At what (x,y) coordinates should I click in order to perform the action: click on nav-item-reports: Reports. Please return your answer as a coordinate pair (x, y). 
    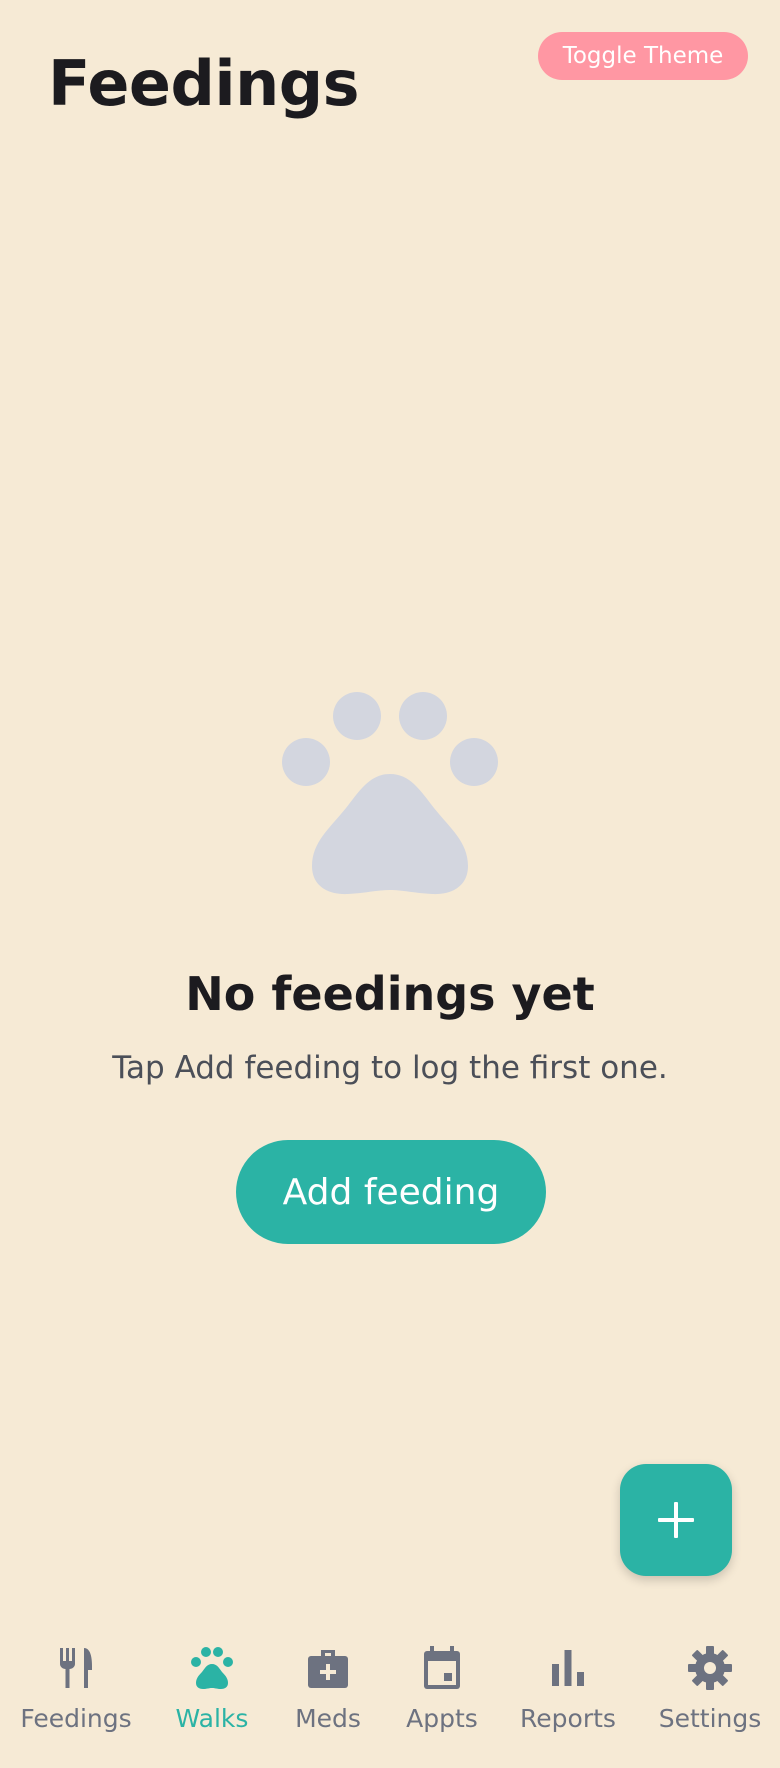
    Looking at the image, I should click on (568, 1684).